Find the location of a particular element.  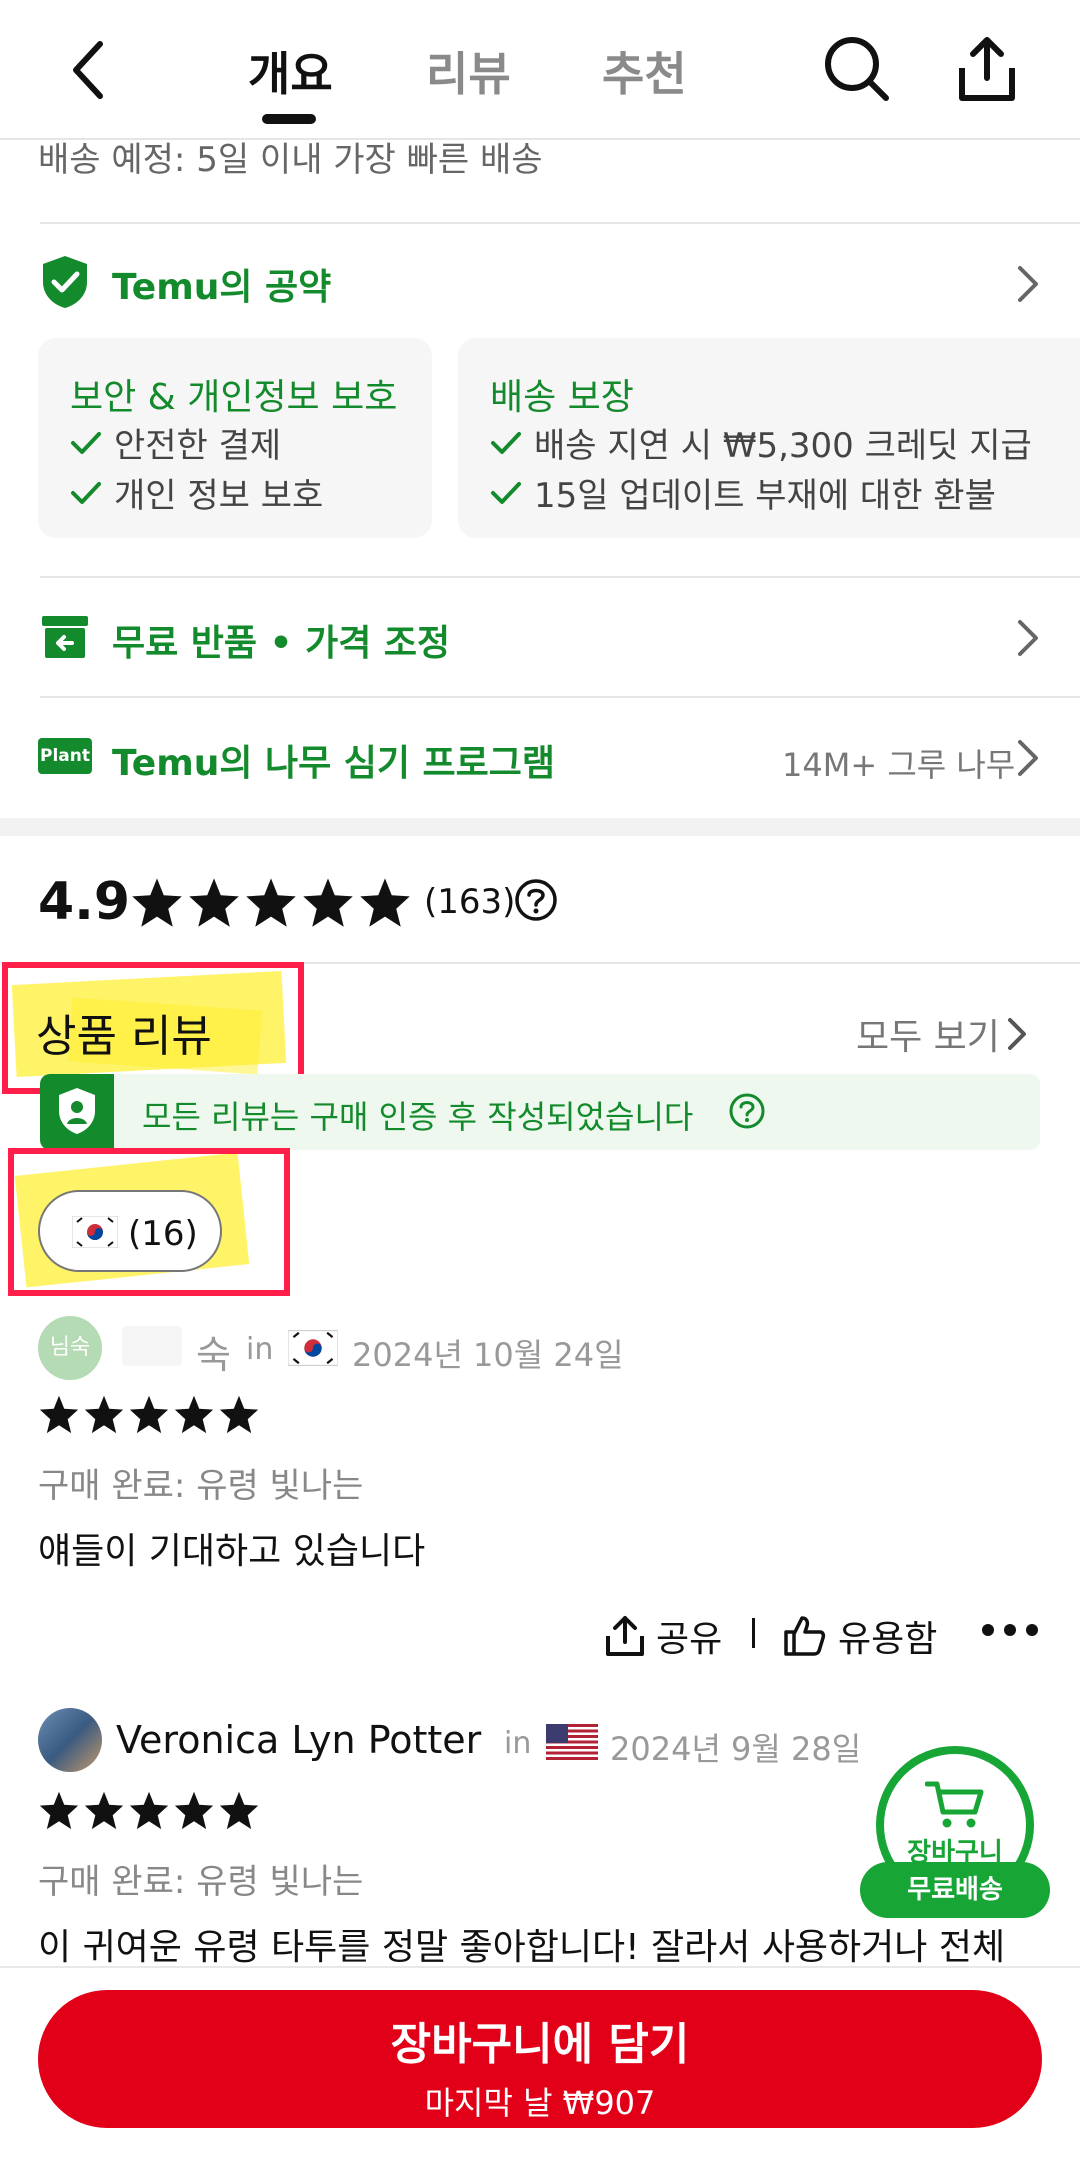

review-body: 얘들이 기대하고 있습니다 is located at coordinates (232, 1551).